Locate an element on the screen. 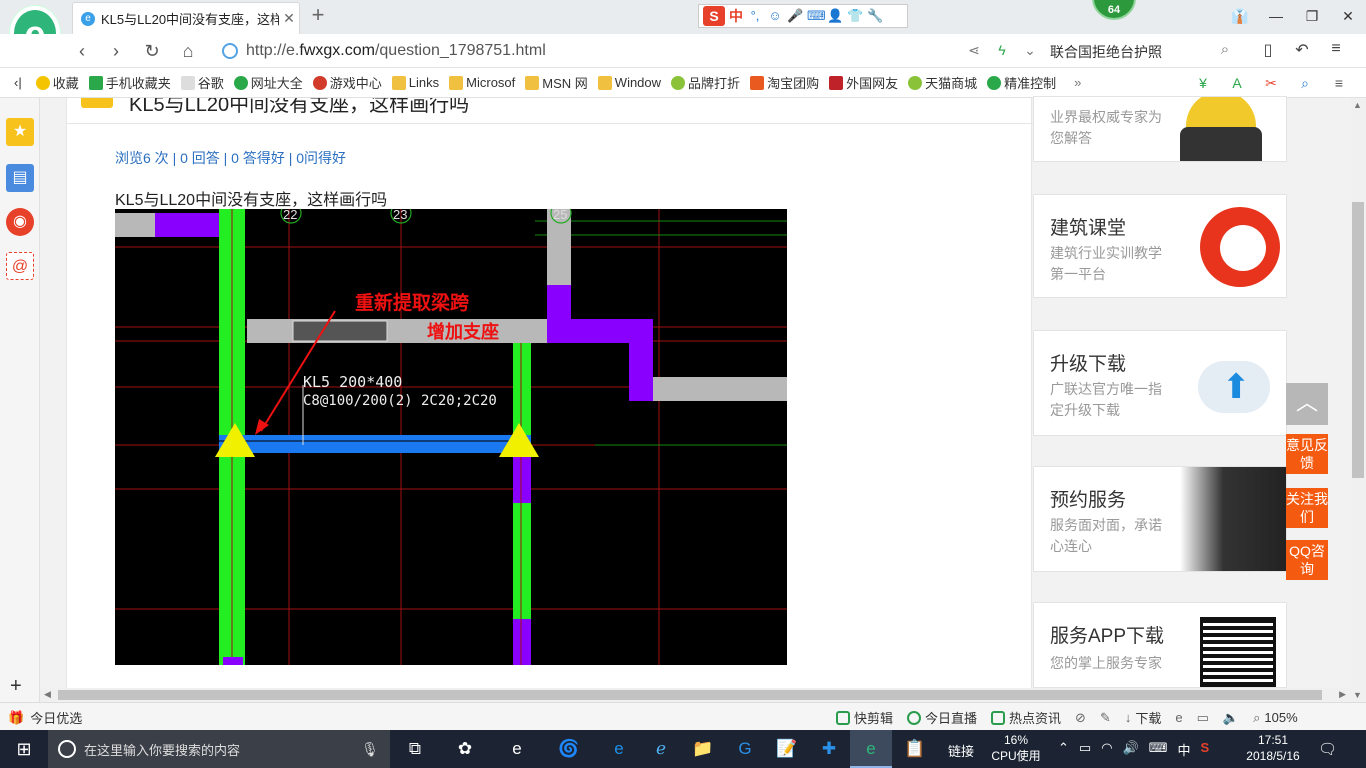  browser-app-icon: e is located at coordinates (871, 749).